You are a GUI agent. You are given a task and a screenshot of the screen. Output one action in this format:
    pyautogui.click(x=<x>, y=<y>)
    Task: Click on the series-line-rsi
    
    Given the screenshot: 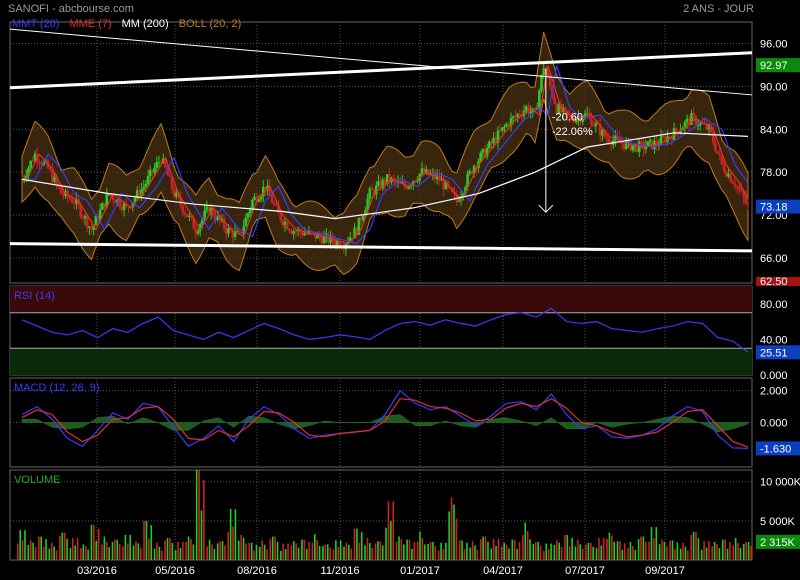 What is the action you would take?
    pyautogui.click(x=385, y=330)
    